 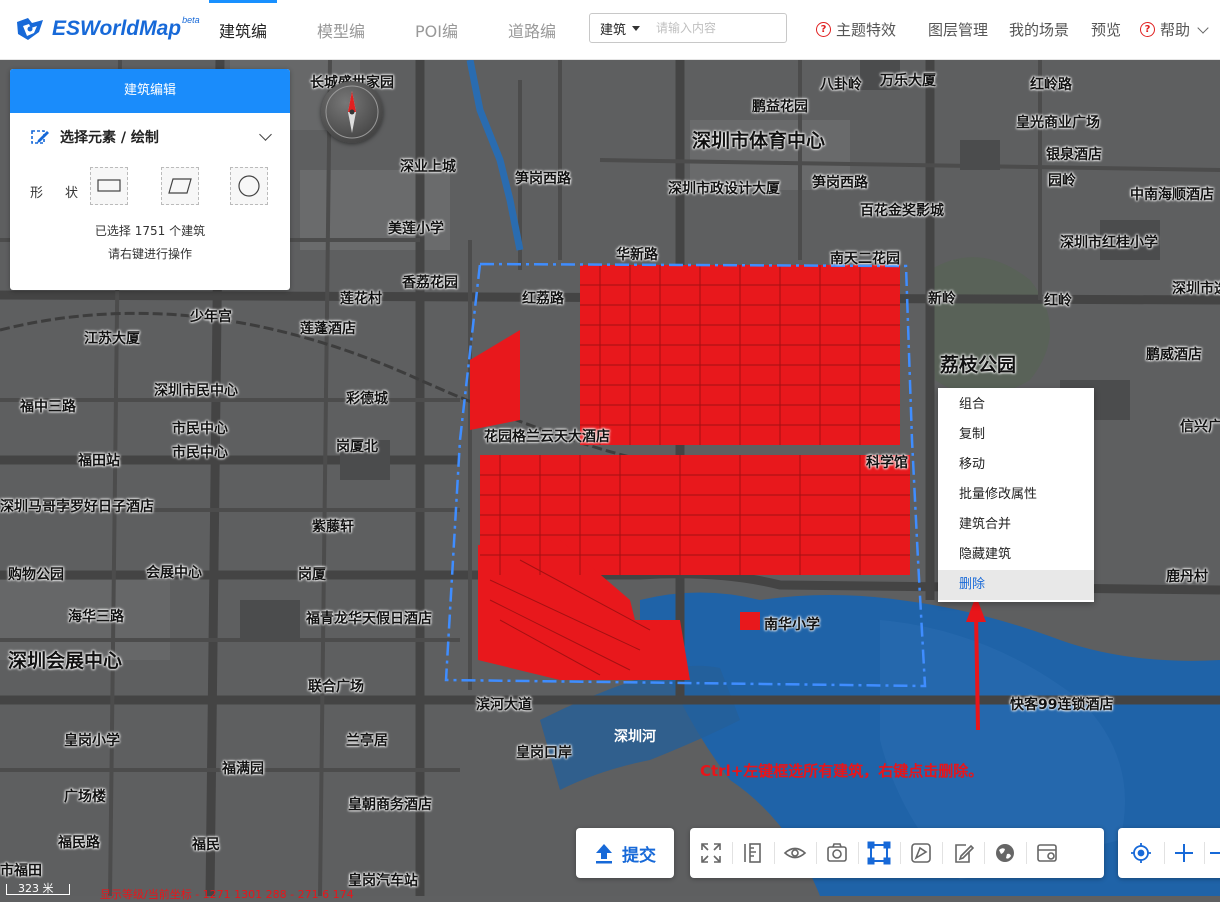 I want to click on search-type-select: 建筑, so click(x=615, y=28).